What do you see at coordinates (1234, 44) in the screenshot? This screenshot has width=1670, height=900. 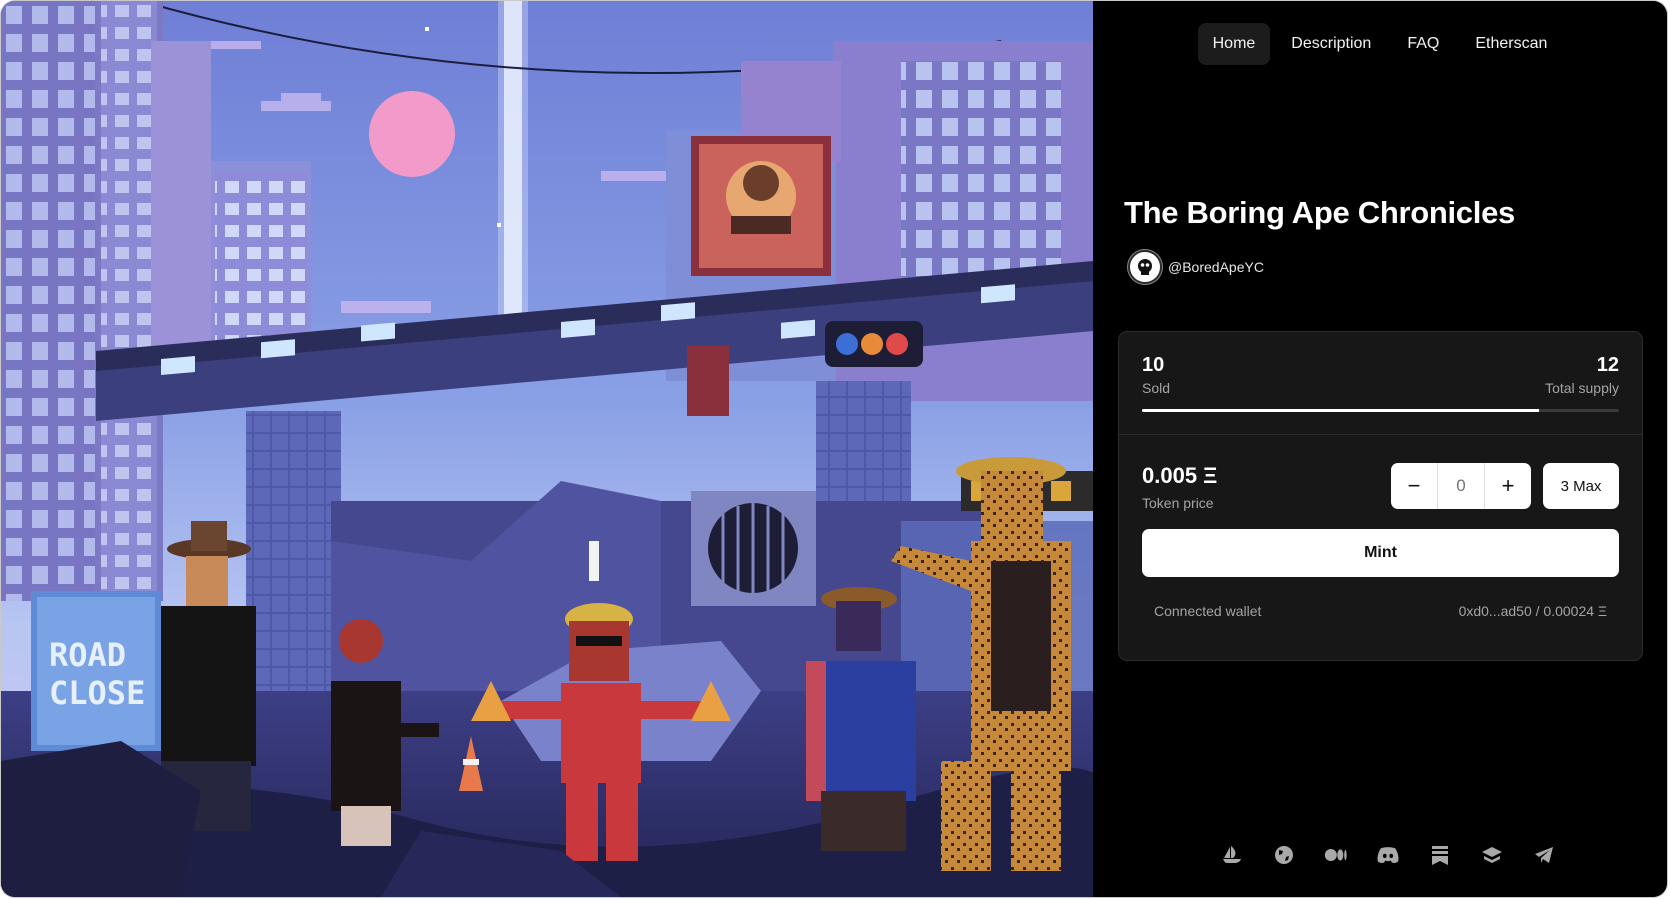 I see `nav-home: Home` at bounding box center [1234, 44].